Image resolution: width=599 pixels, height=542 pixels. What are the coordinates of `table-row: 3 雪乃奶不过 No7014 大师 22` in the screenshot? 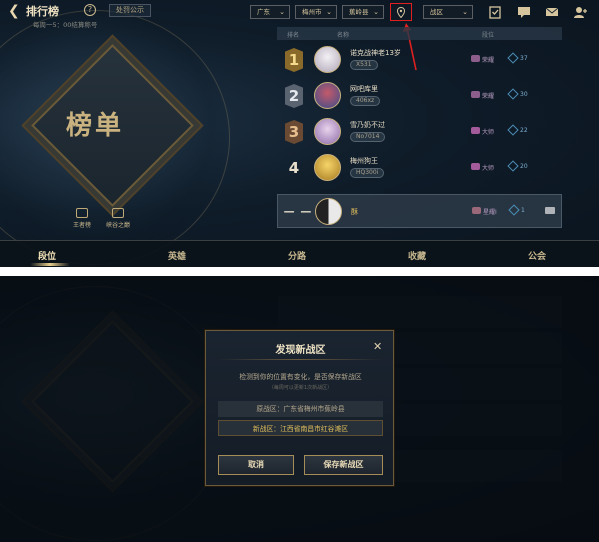 It's located at (419, 132).